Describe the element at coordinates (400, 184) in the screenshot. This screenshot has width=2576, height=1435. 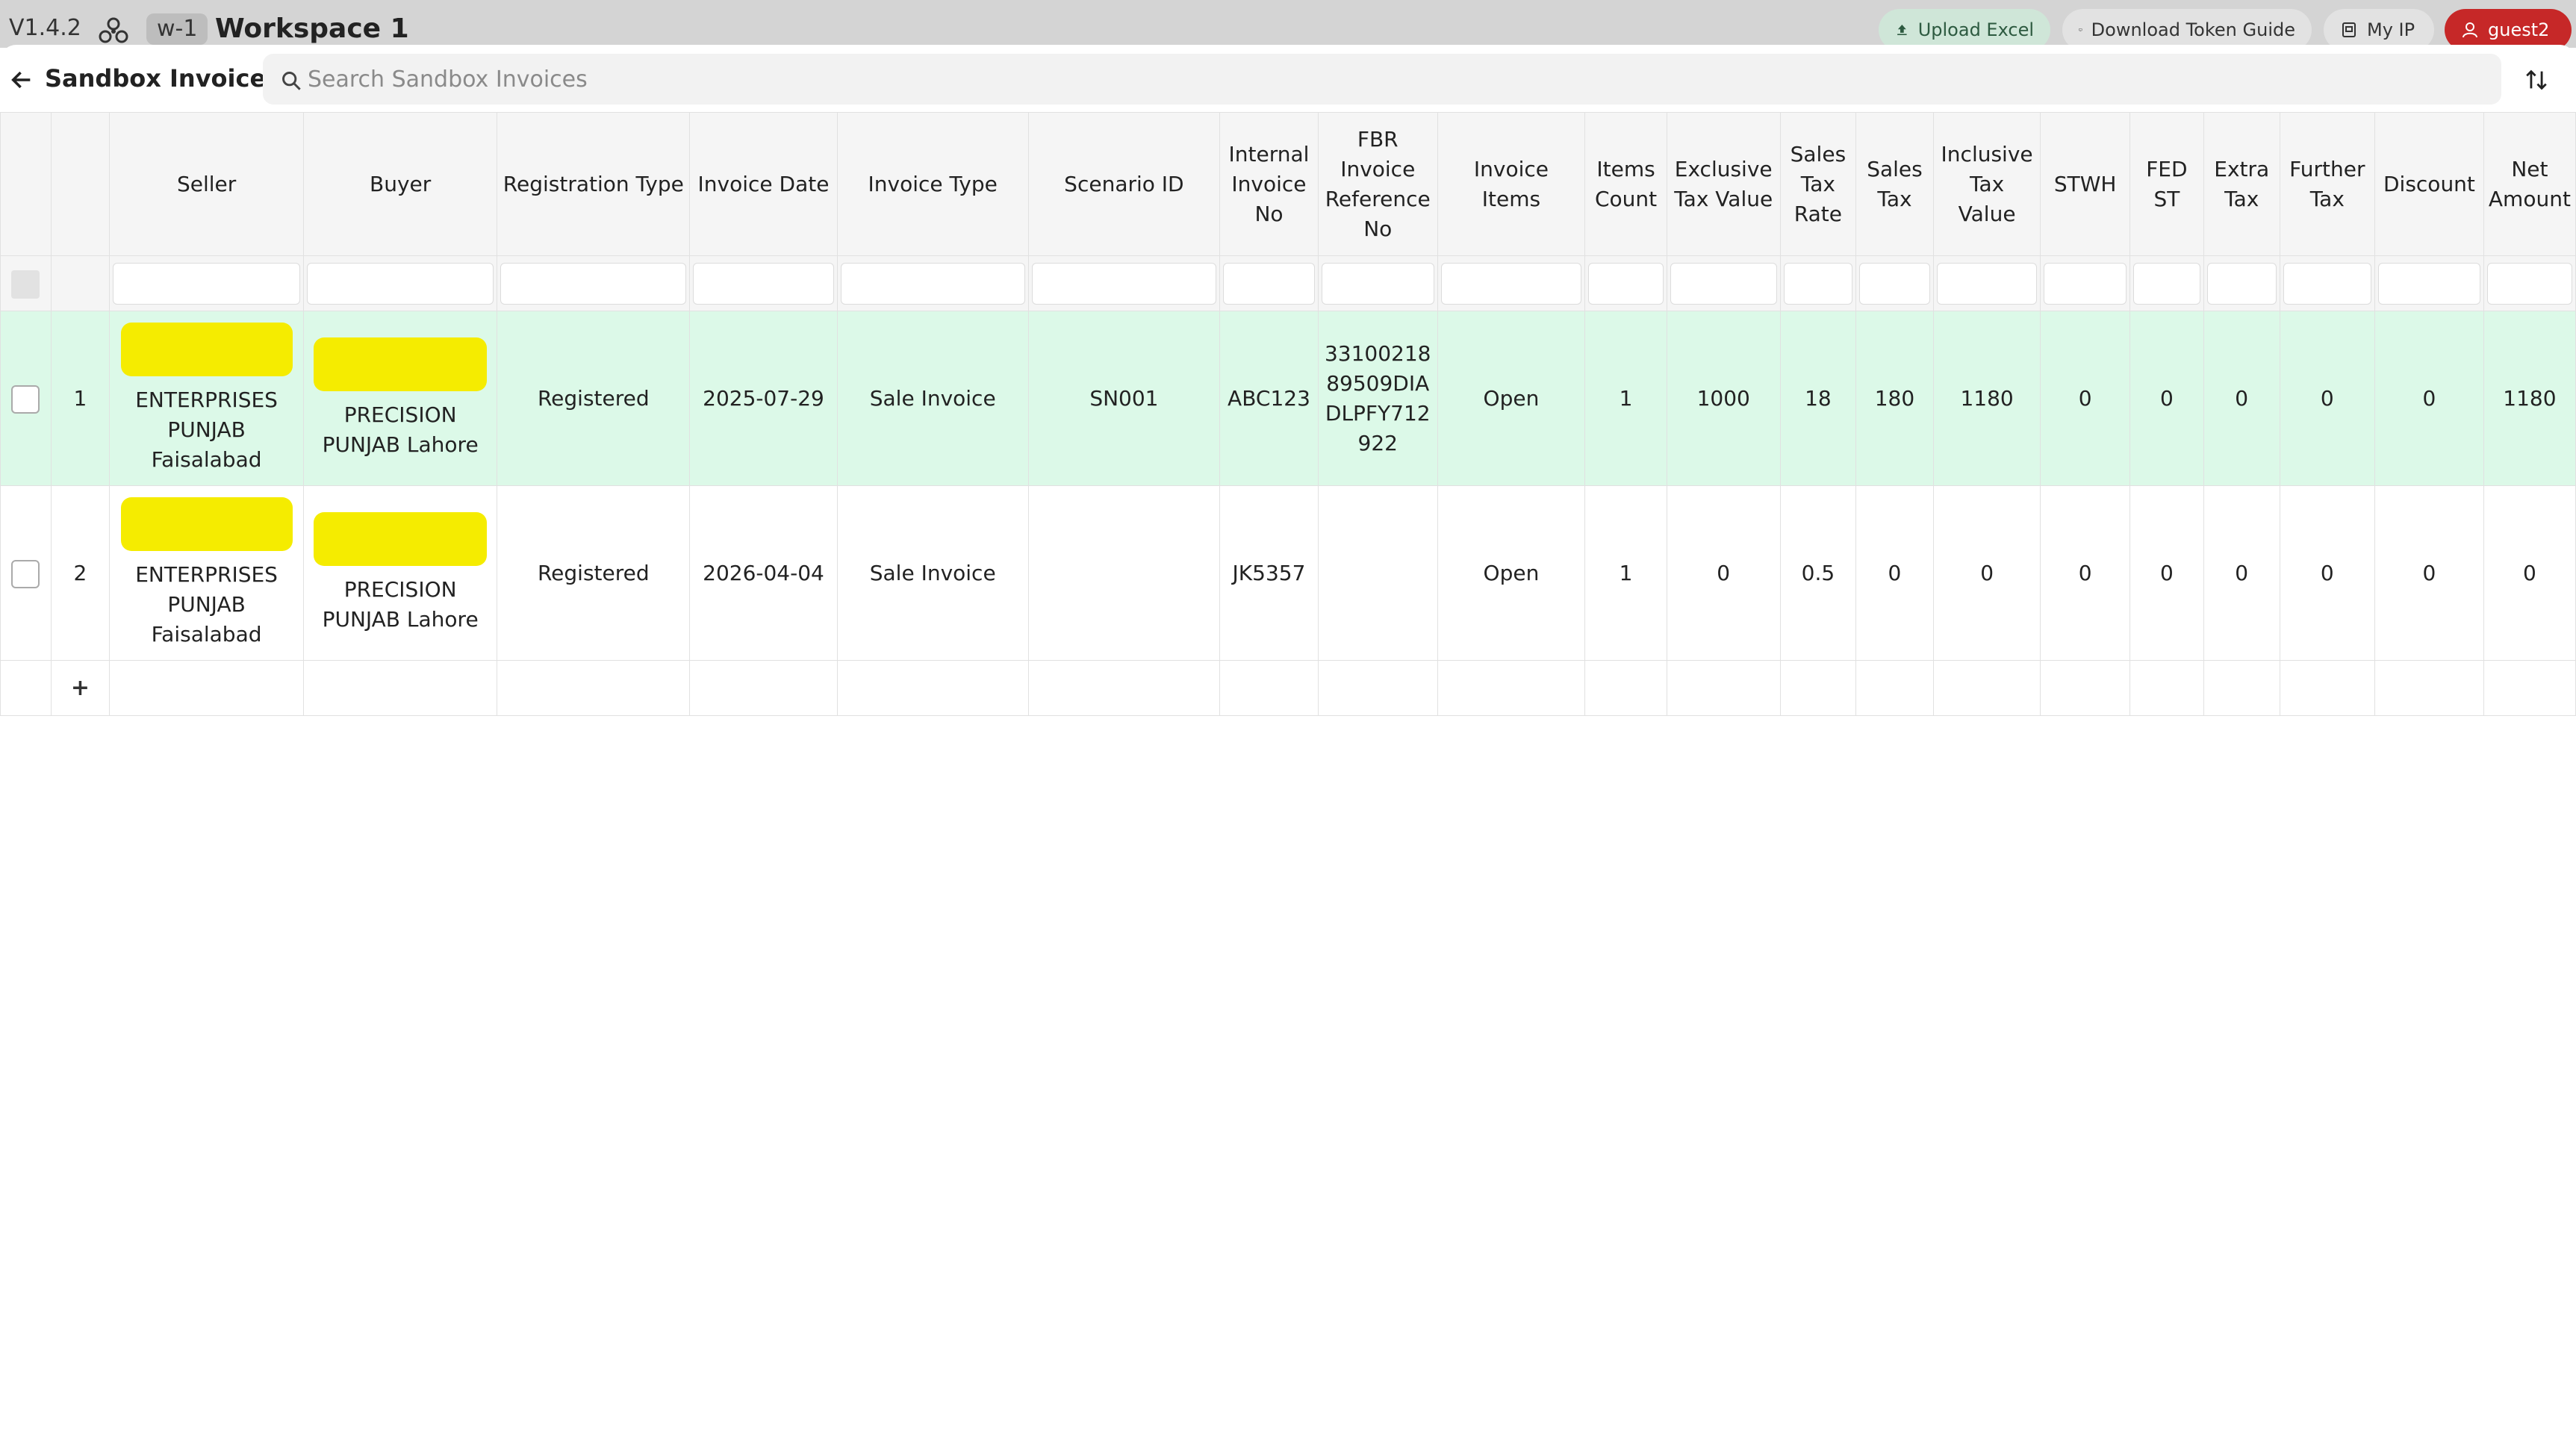
I see `header-buyer: Buyer` at that location.